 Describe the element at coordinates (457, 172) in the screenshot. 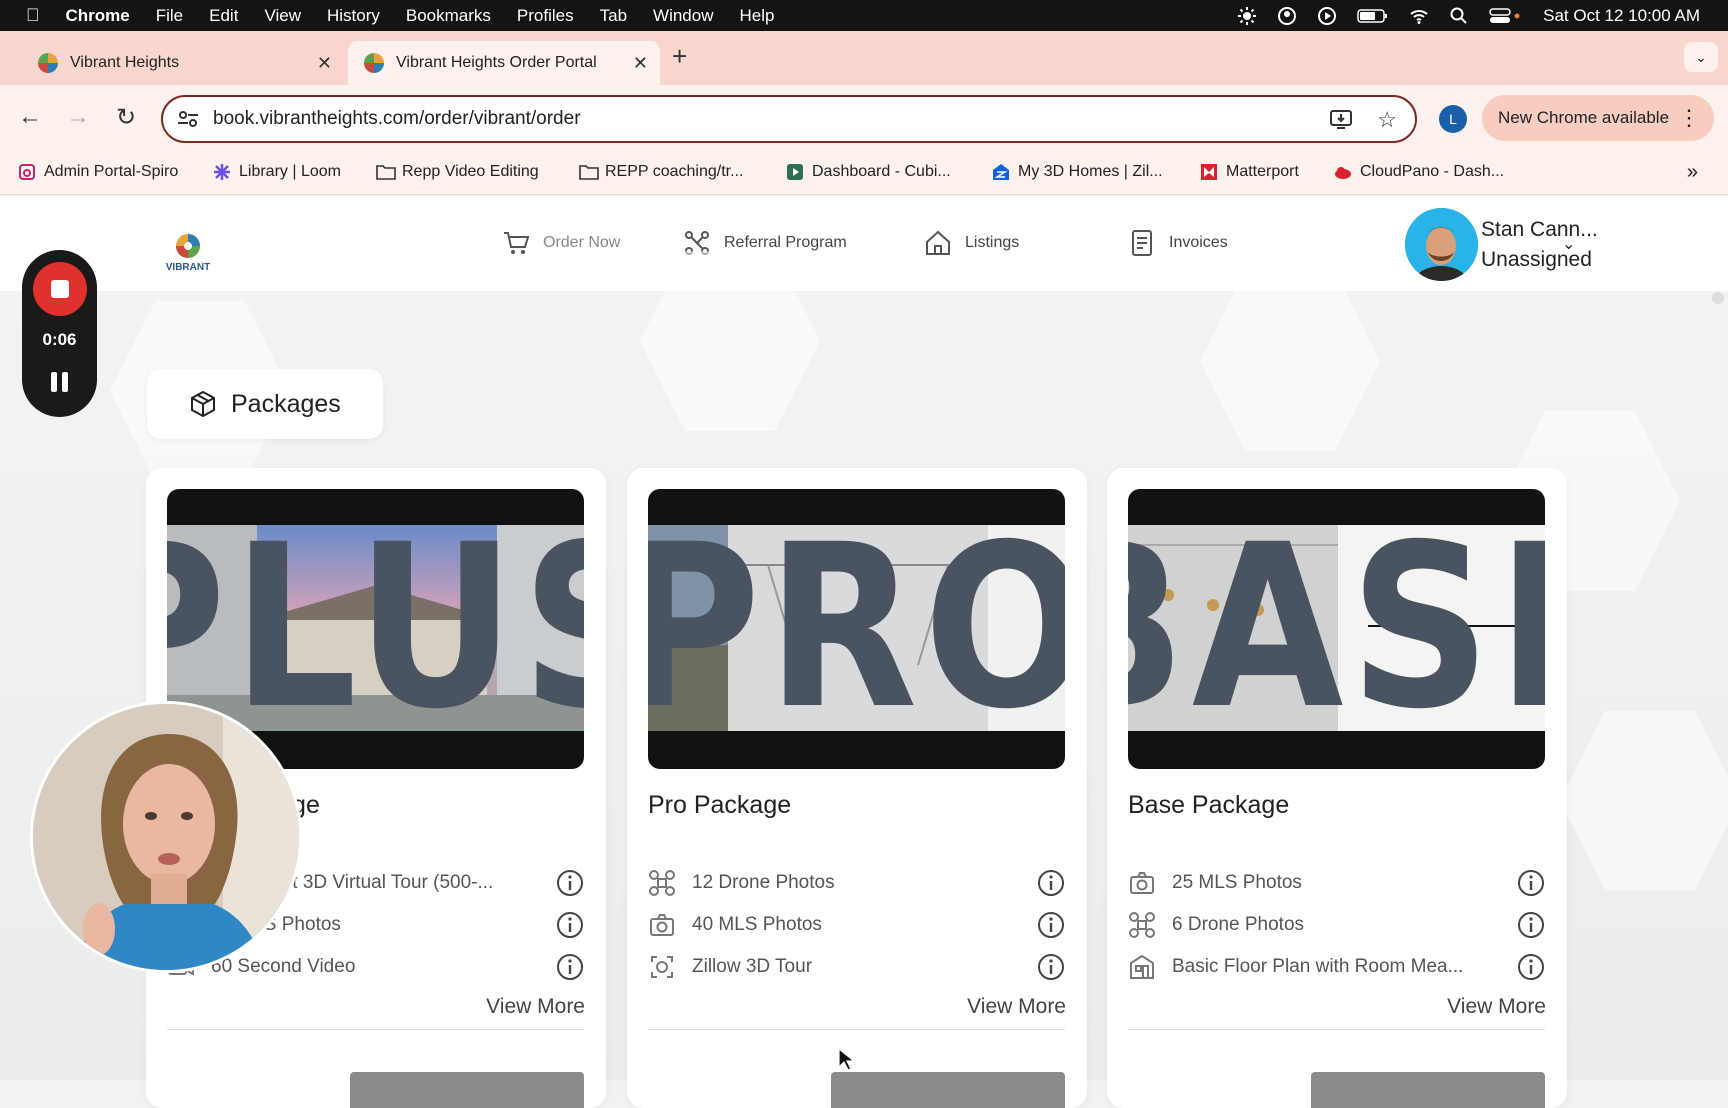

I see `bookmark-repp-video: Repp Video Editing` at that location.